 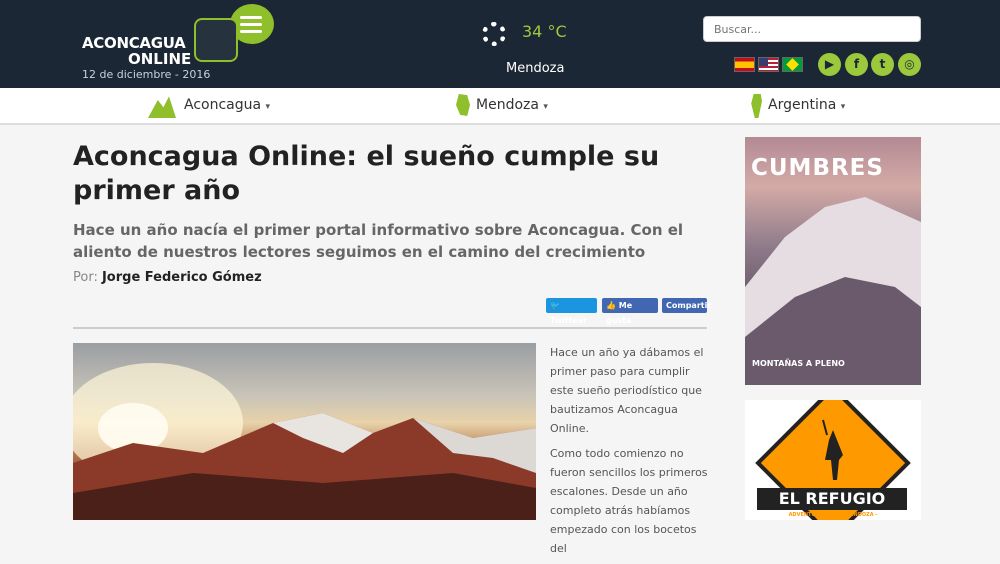 What do you see at coordinates (182, 277) in the screenshot?
I see `author-link: Jorge Federico Gómez` at bounding box center [182, 277].